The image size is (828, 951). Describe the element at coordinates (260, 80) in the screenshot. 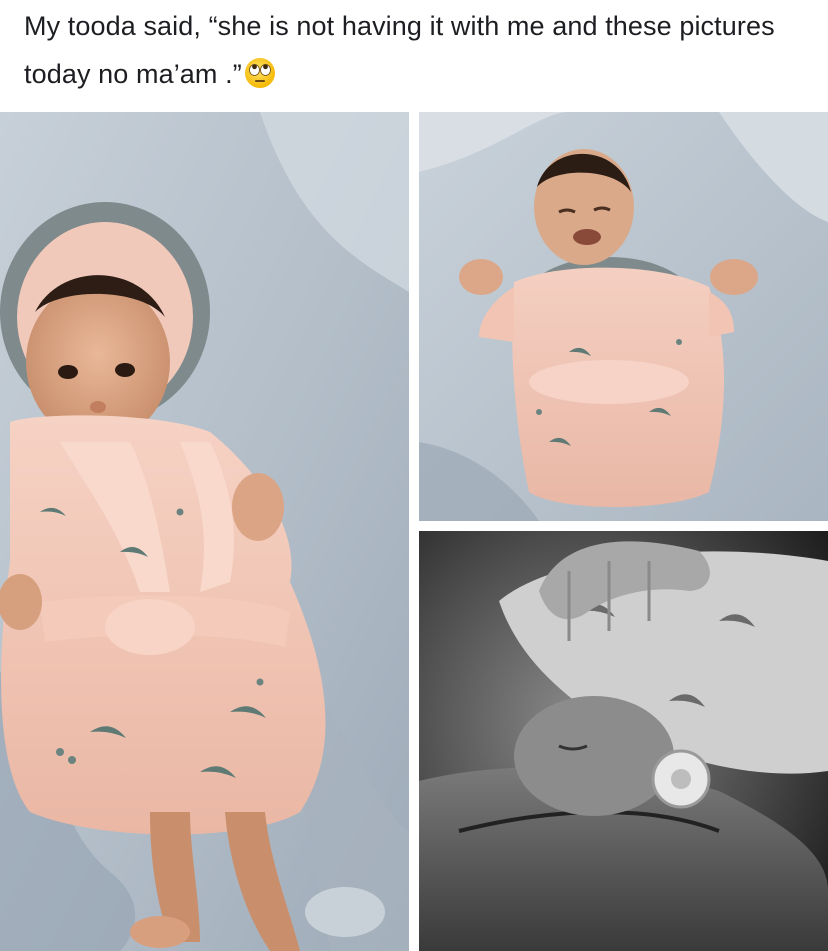

I see `eye-roll-emoji-icon` at that location.